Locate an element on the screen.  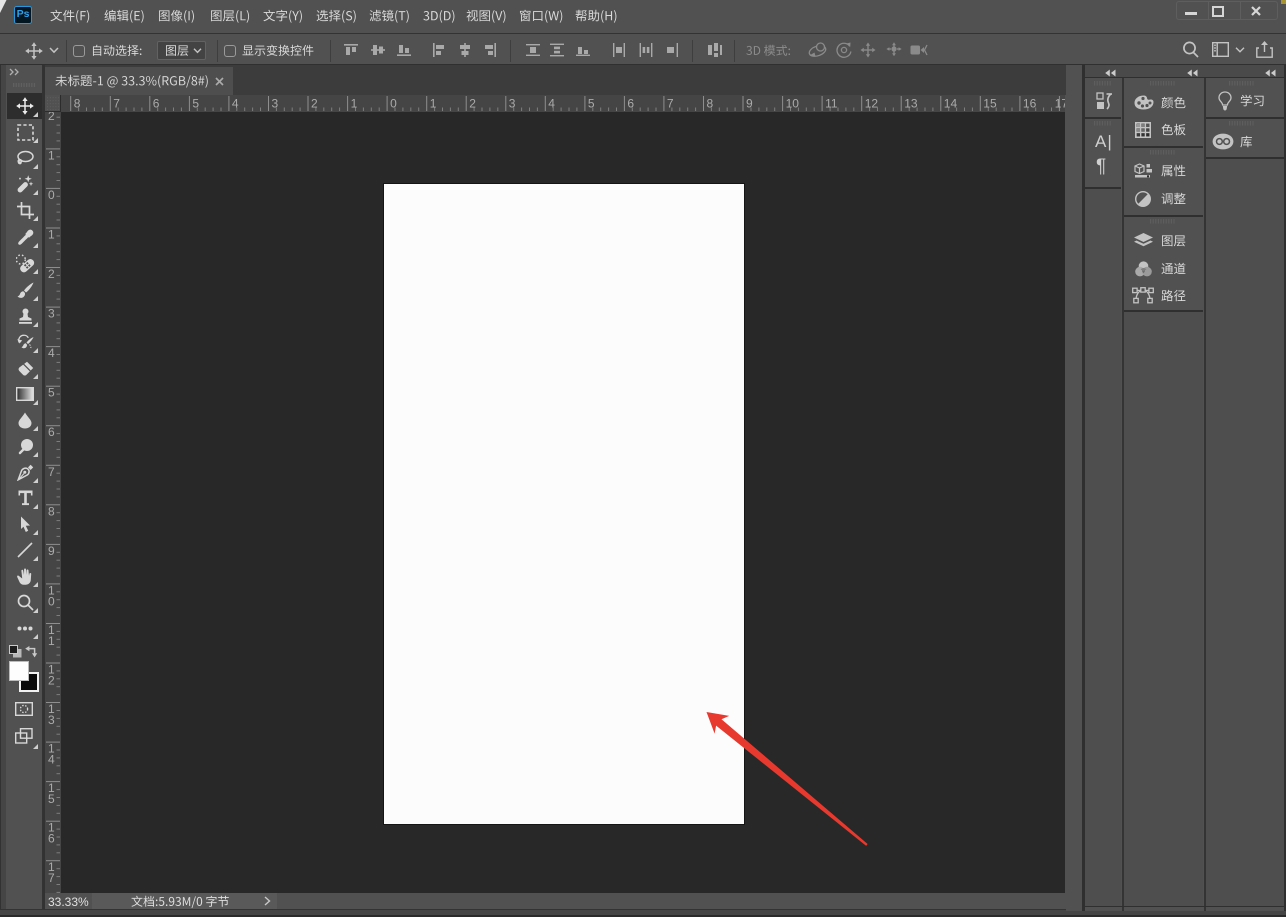
svg-text: 11 is located at coordinates (831, 104).